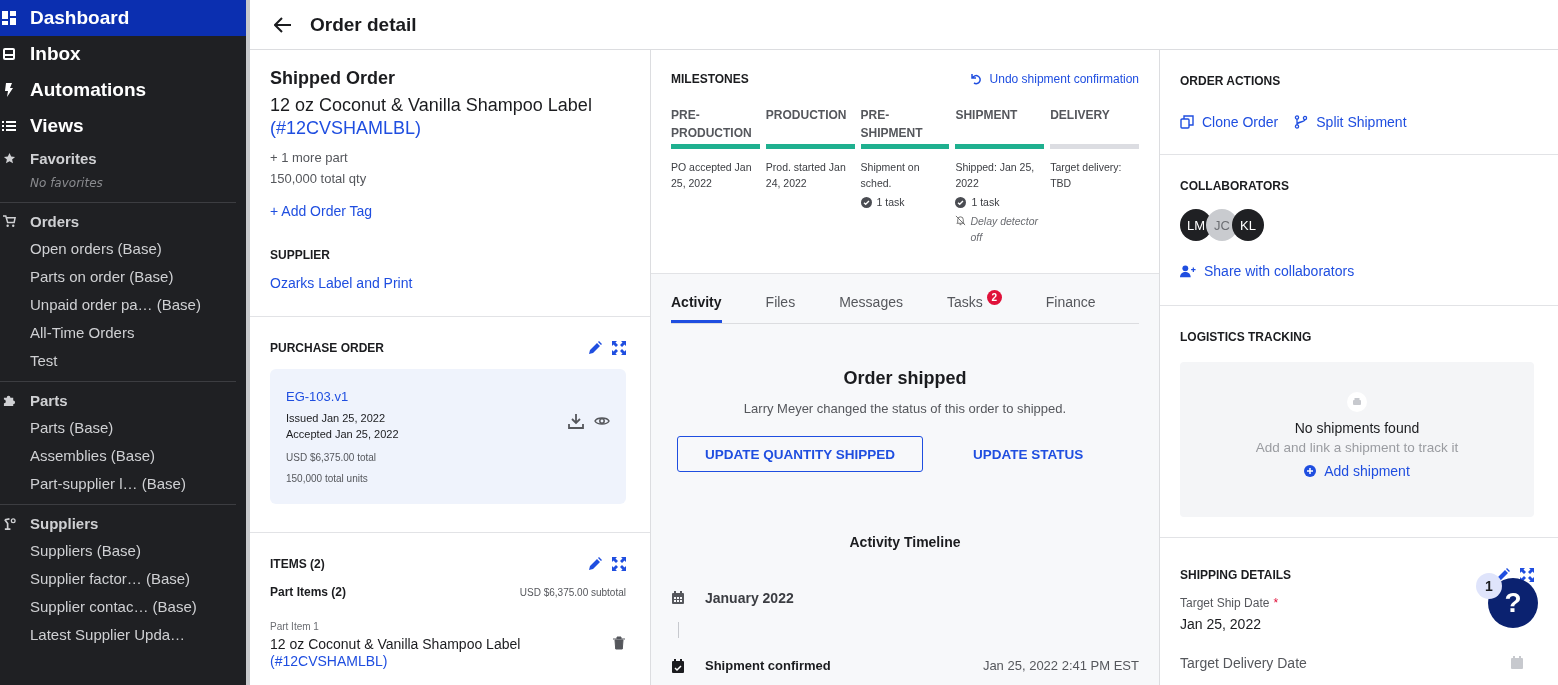  I want to click on cart-icon, so click(9, 221).